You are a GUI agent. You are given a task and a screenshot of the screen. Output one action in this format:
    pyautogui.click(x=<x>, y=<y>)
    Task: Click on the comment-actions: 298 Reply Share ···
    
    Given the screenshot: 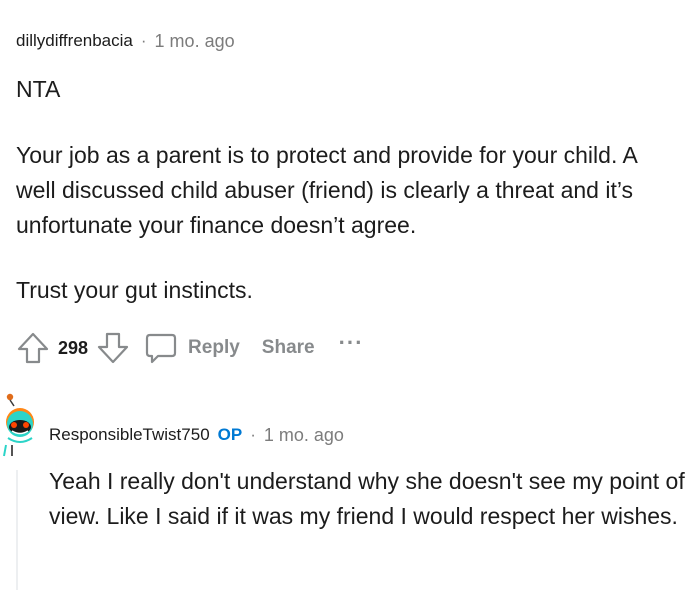 What is the action you would take?
    pyautogui.click(x=190, y=348)
    